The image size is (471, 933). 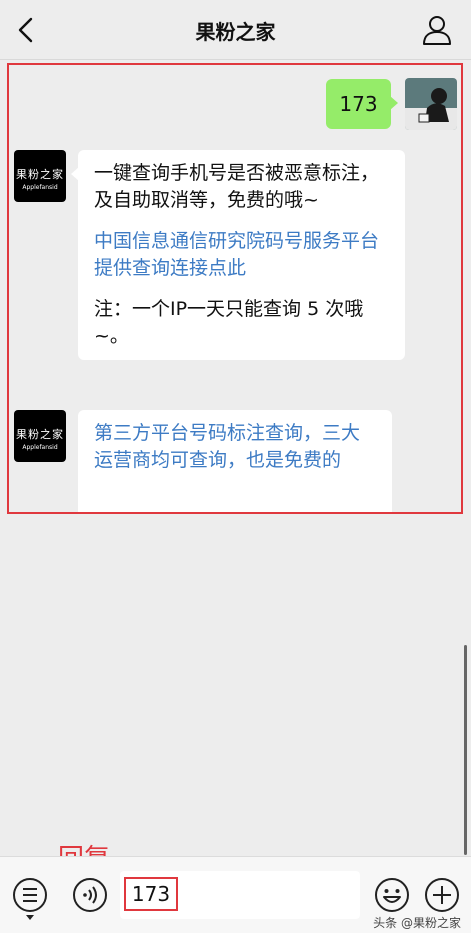 I want to click on reply-note-text: 注：一个IP一天只能查询 5 次哦~。, so click(x=229, y=322).